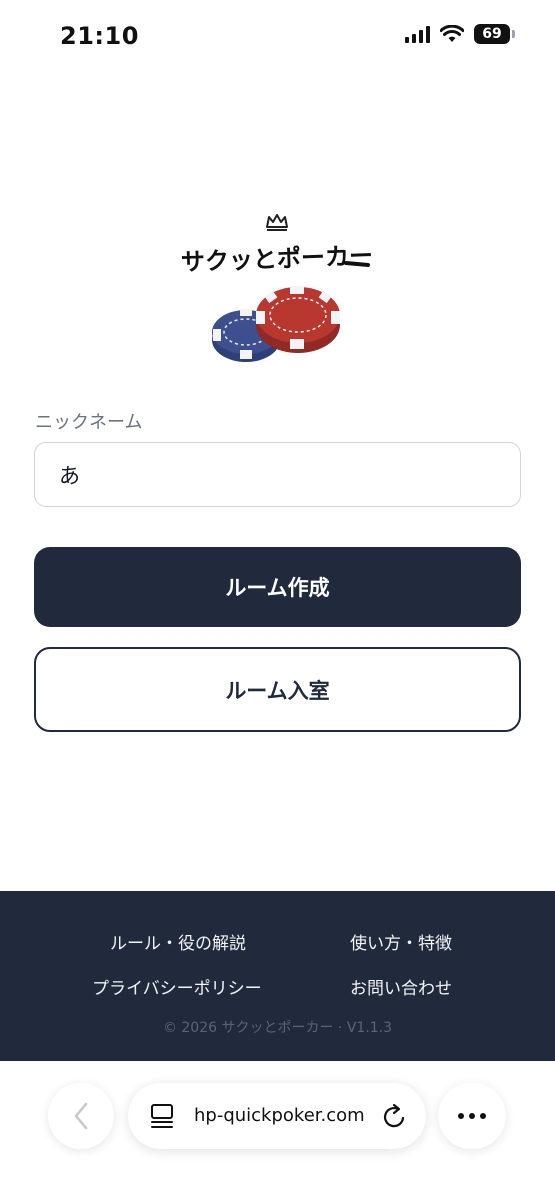  I want to click on tabs-icon, so click(162, 1116).